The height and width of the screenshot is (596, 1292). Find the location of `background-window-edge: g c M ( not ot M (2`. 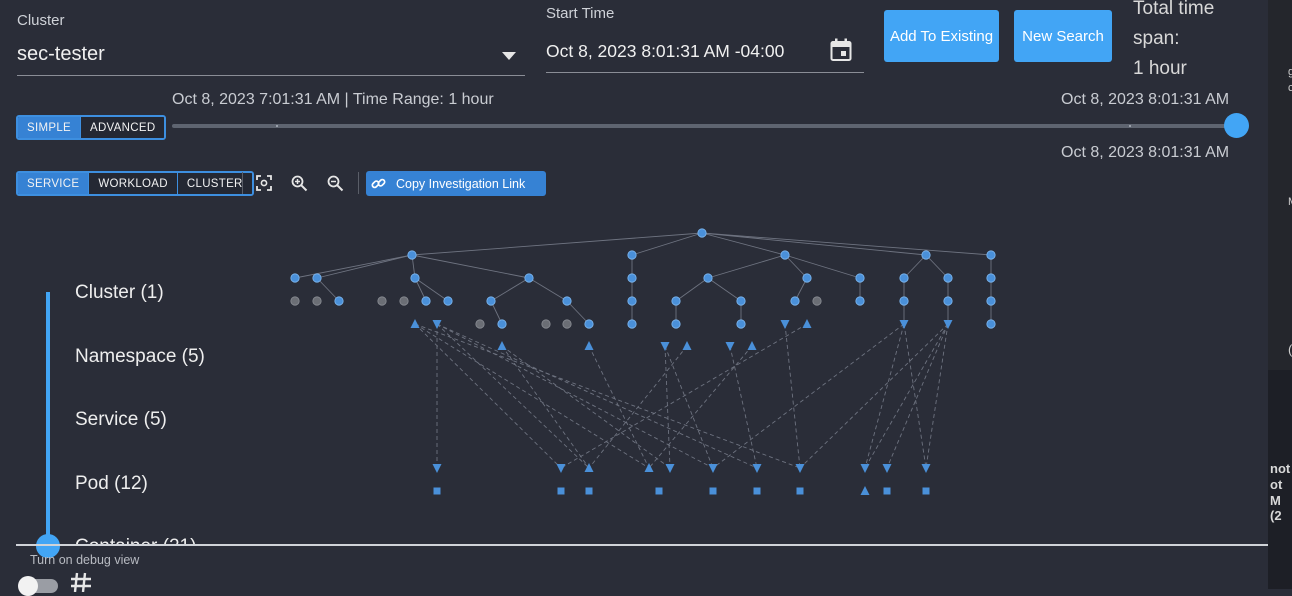

background-window-edge: g c M ( not ot M (2 is located at coordinates (1280, 294).